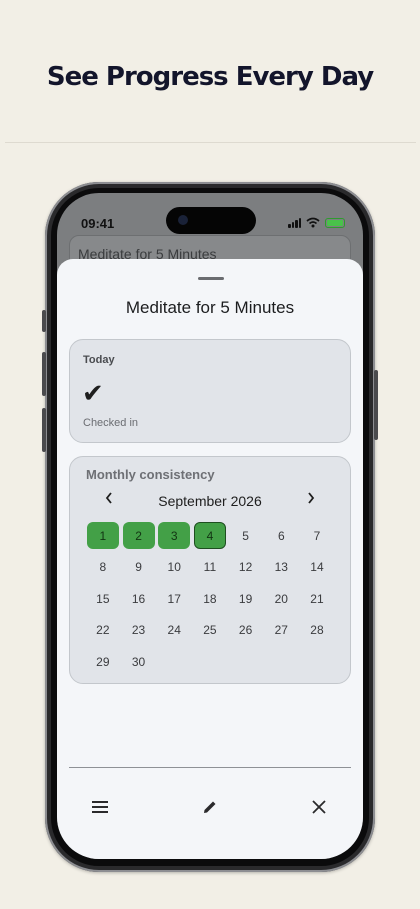 This screenshot has width=420, height=909. What do you see at coordinates (44, 430) in the screenshot?
I see `volume-down-button` at bounding box center [44, 430].